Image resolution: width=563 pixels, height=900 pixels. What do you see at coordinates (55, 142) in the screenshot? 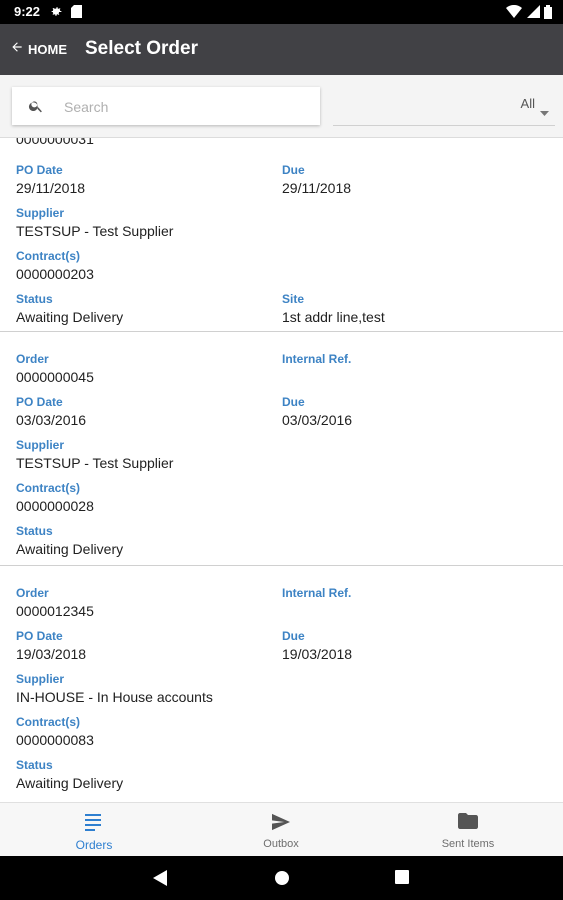
I see `order-number: 0000000031` at bounding box center [55, 142].